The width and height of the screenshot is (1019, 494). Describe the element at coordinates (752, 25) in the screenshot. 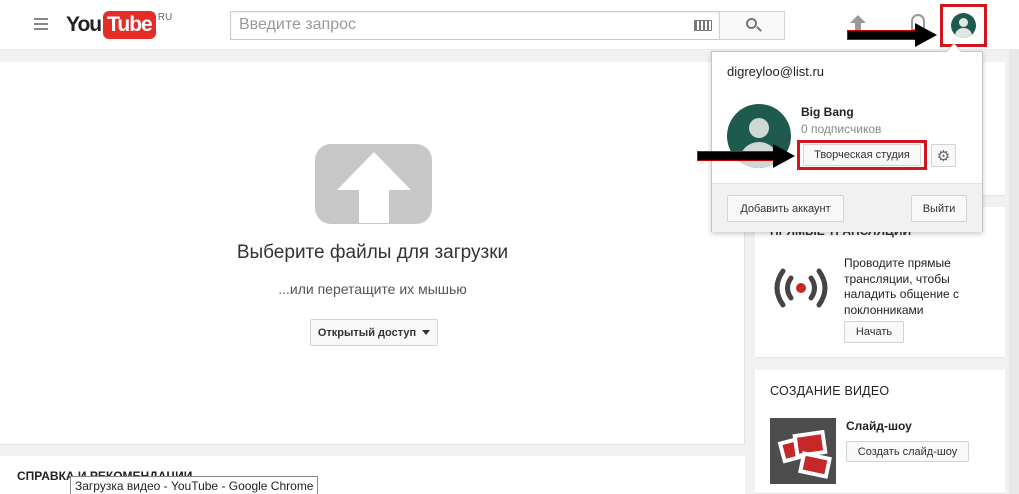

I see `search-button` at that location.